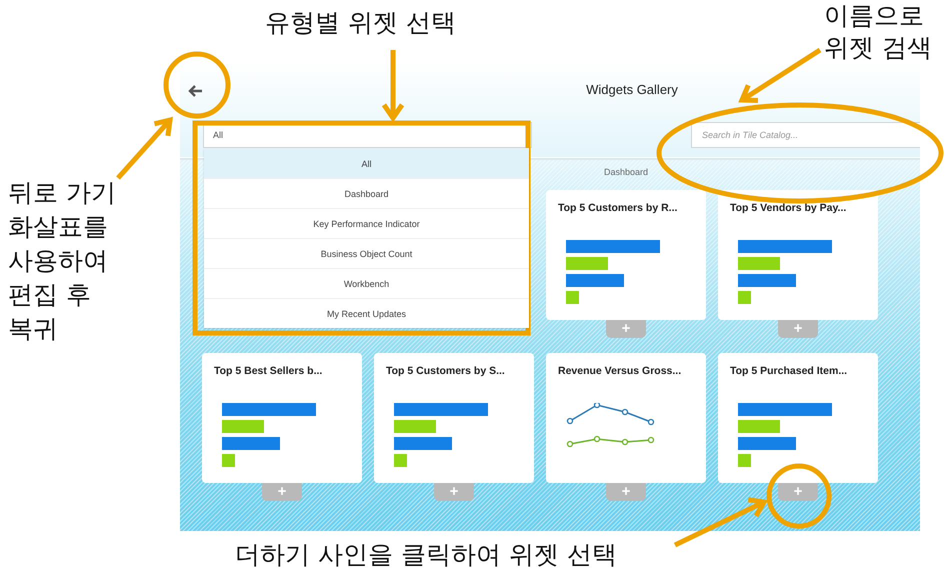 This screenshot has width=949, height=577. Describe the element at coordinates (366, 253) in the screenshot. I see `dropdown-option: Business Object Count` at that location.